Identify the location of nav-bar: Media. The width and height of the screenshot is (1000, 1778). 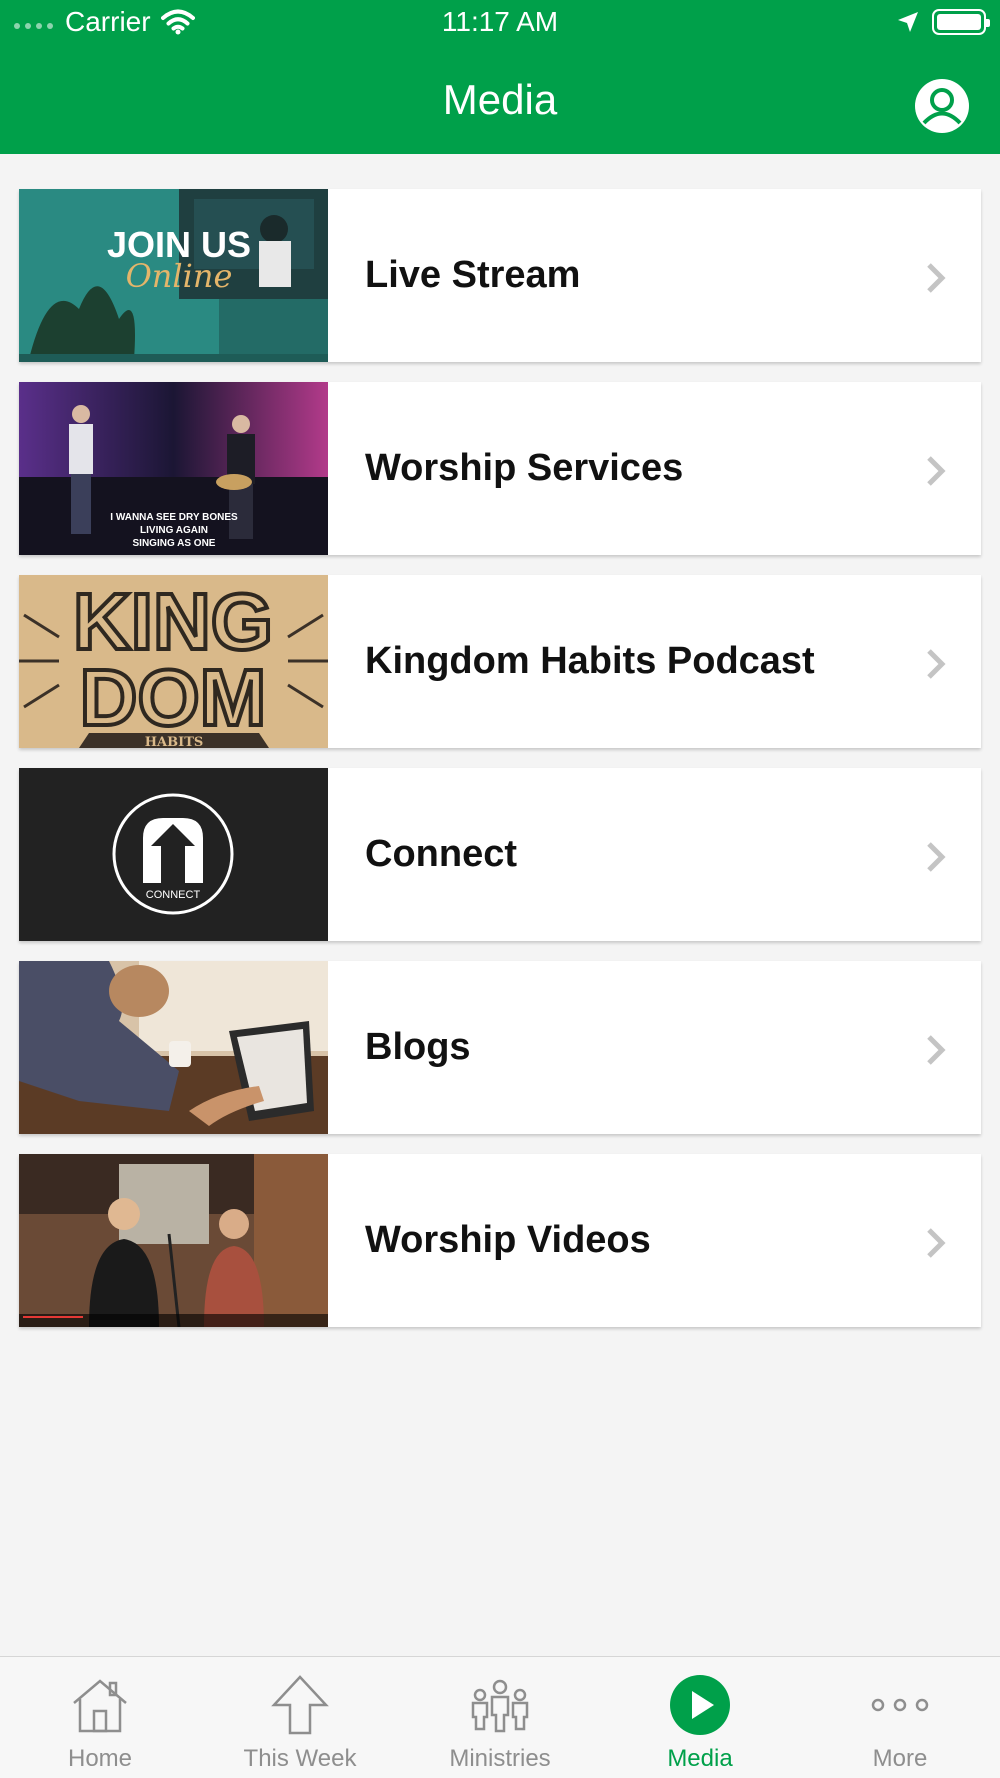
(500, 100).